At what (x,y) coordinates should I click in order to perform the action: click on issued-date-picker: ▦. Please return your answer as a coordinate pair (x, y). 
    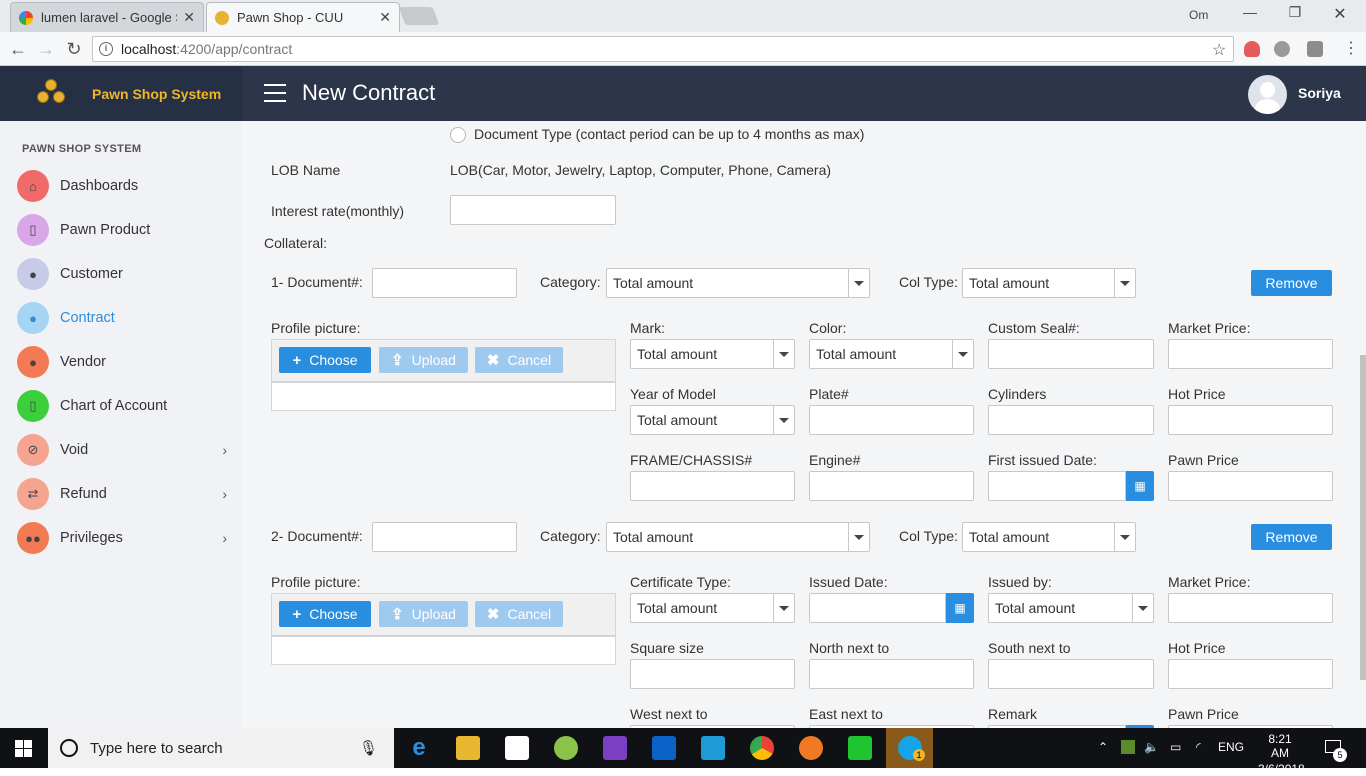
    Looking at the image, I should click on (891, 608).